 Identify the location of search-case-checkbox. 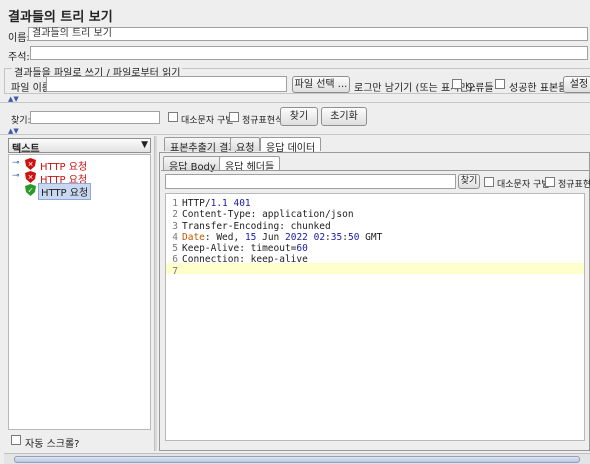
(173, 117).